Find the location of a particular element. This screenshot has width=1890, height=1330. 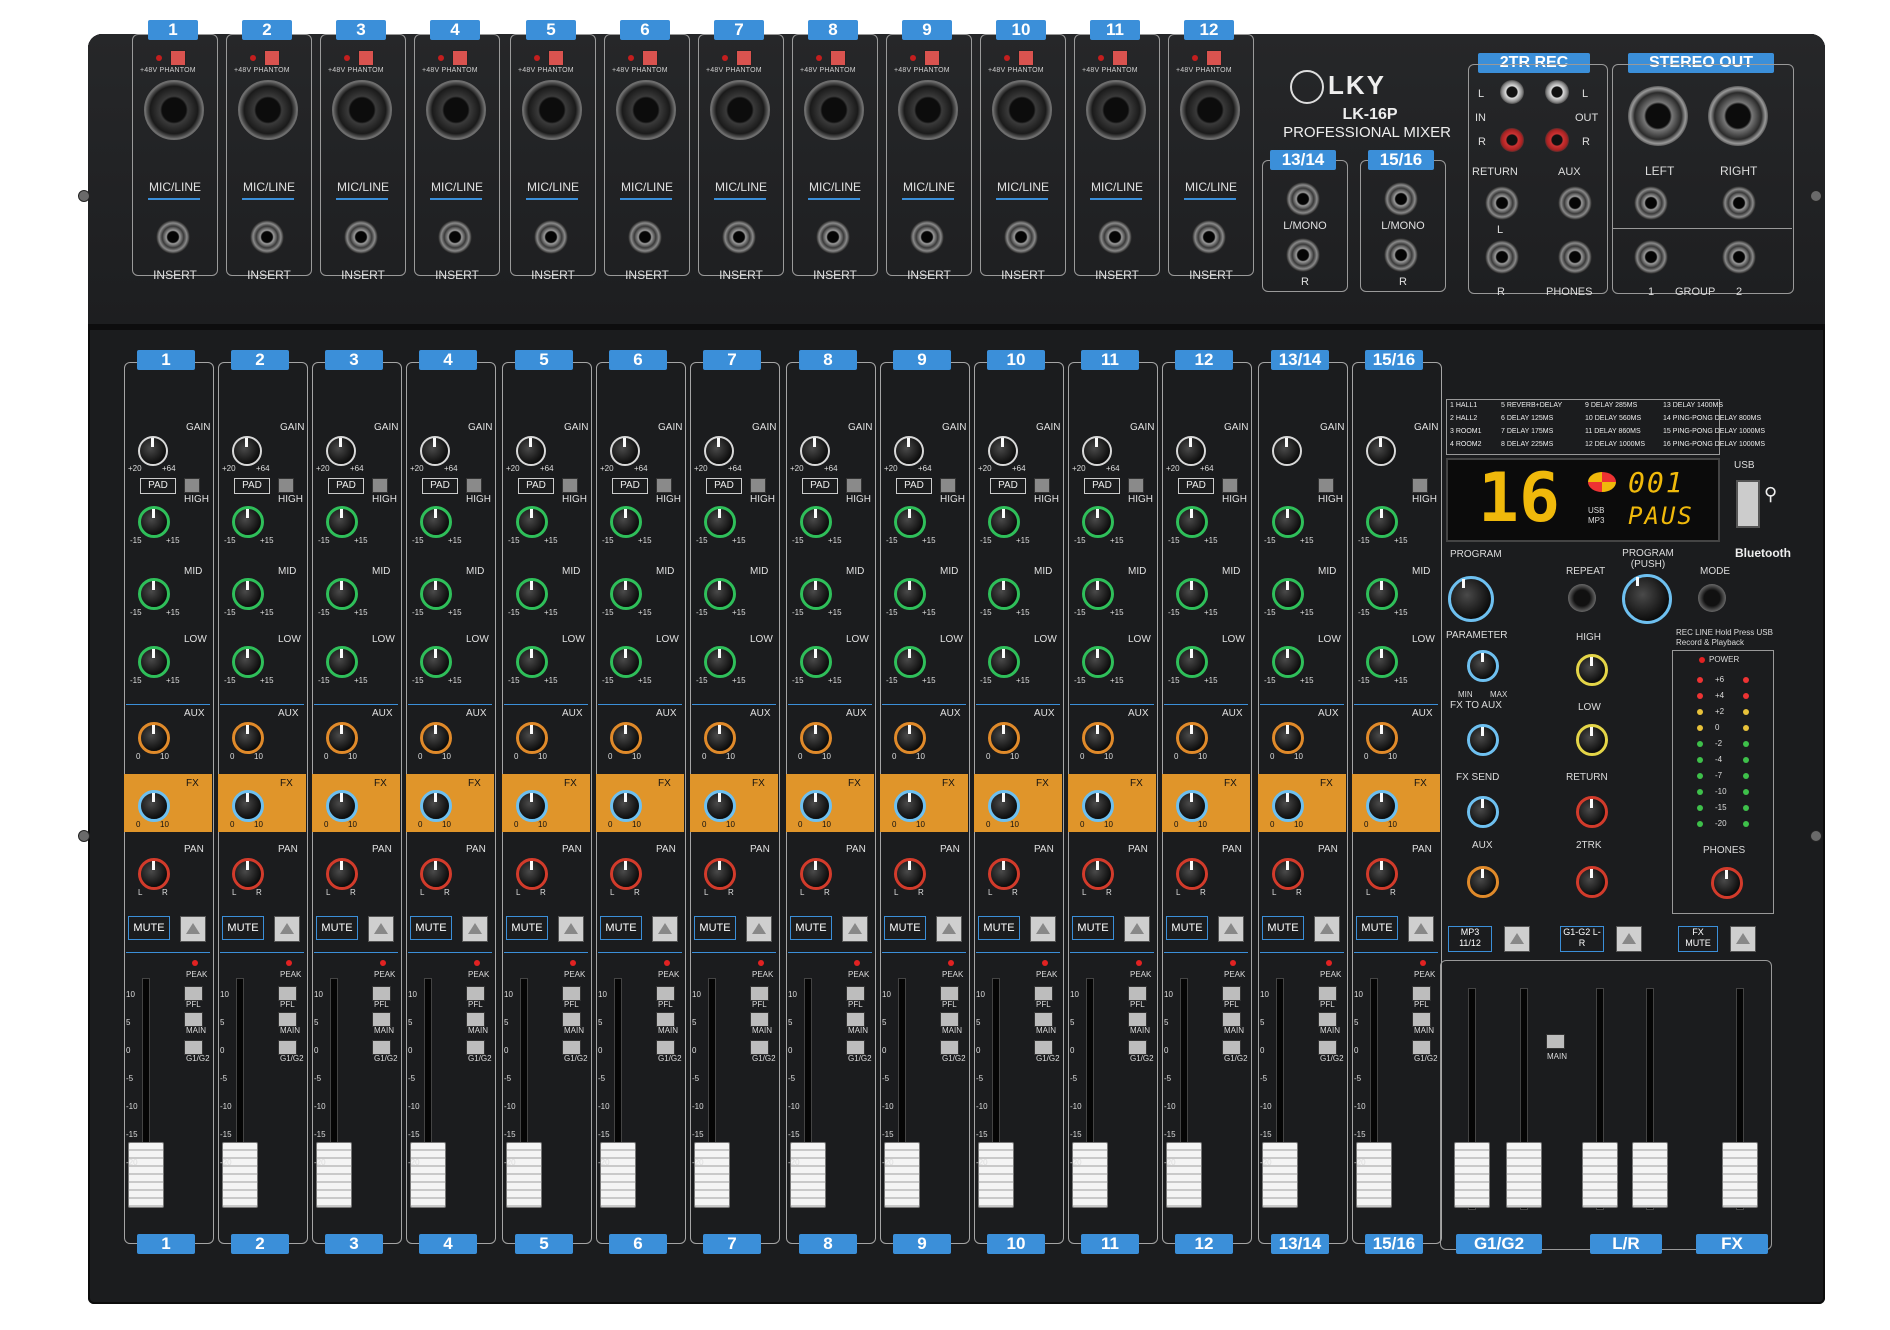

mp3-button: MP3 11/12 is located at coordinates (1470, 939).